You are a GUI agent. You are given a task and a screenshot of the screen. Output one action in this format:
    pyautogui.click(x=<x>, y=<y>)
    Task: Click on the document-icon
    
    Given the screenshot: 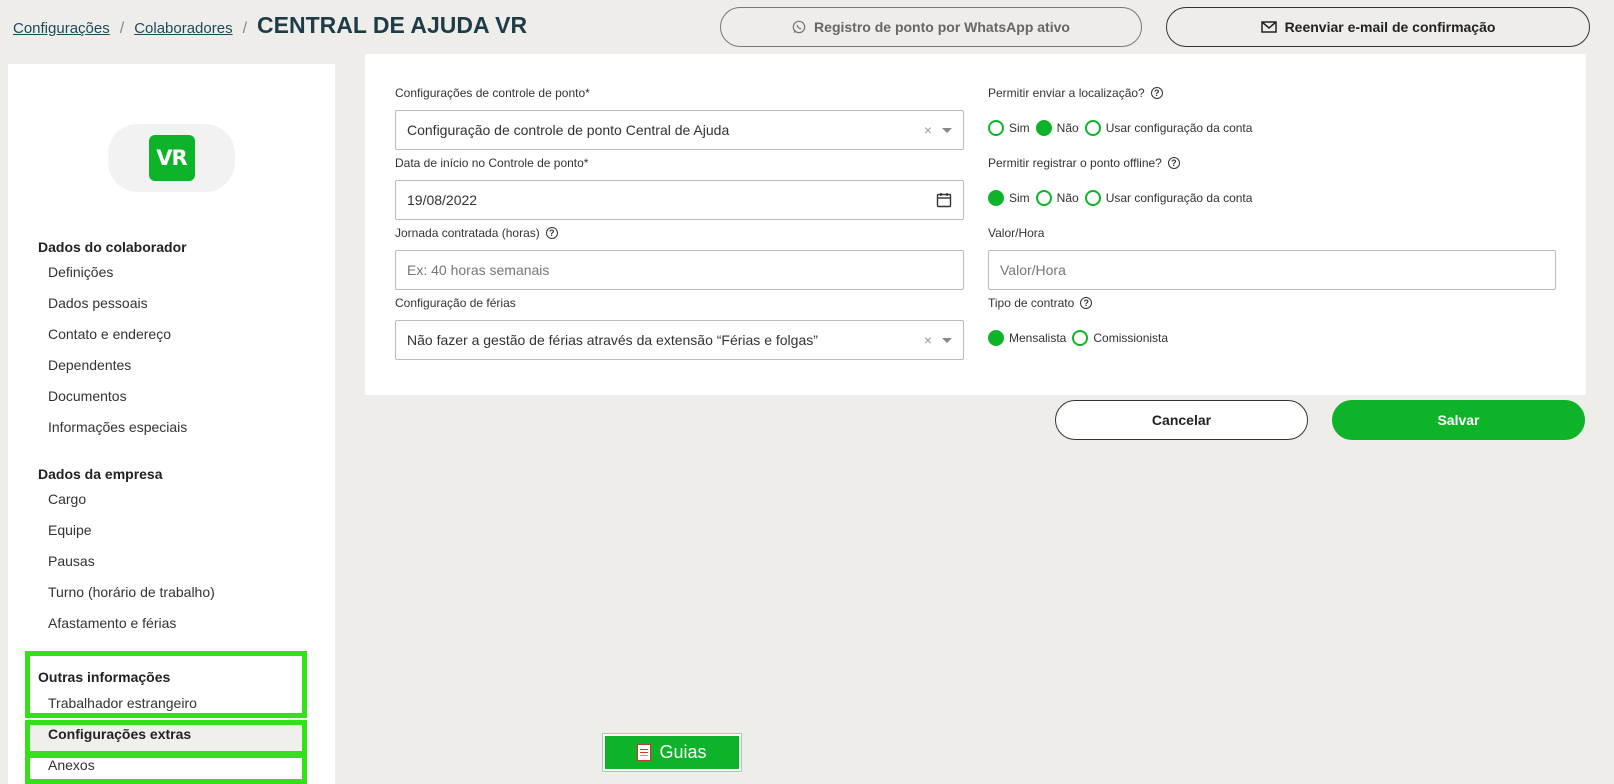 What is the action you would take?
    pyautogui.click(x=644, y=752)
    